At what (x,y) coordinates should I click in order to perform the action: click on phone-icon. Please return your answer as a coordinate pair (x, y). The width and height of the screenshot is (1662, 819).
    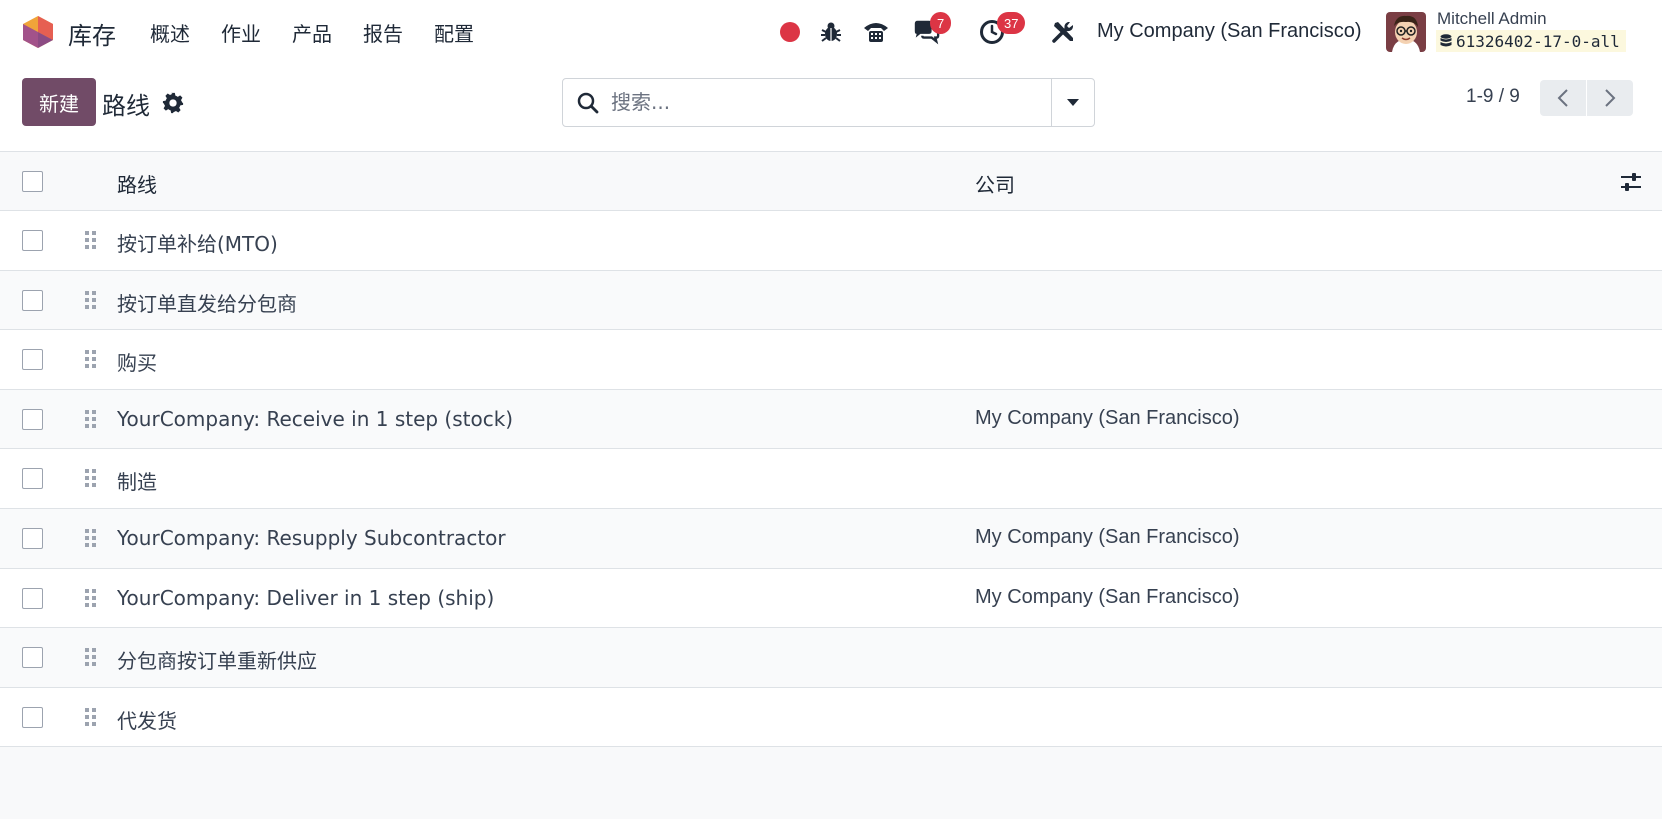
    Looking at the image, I should click on (876, 32).